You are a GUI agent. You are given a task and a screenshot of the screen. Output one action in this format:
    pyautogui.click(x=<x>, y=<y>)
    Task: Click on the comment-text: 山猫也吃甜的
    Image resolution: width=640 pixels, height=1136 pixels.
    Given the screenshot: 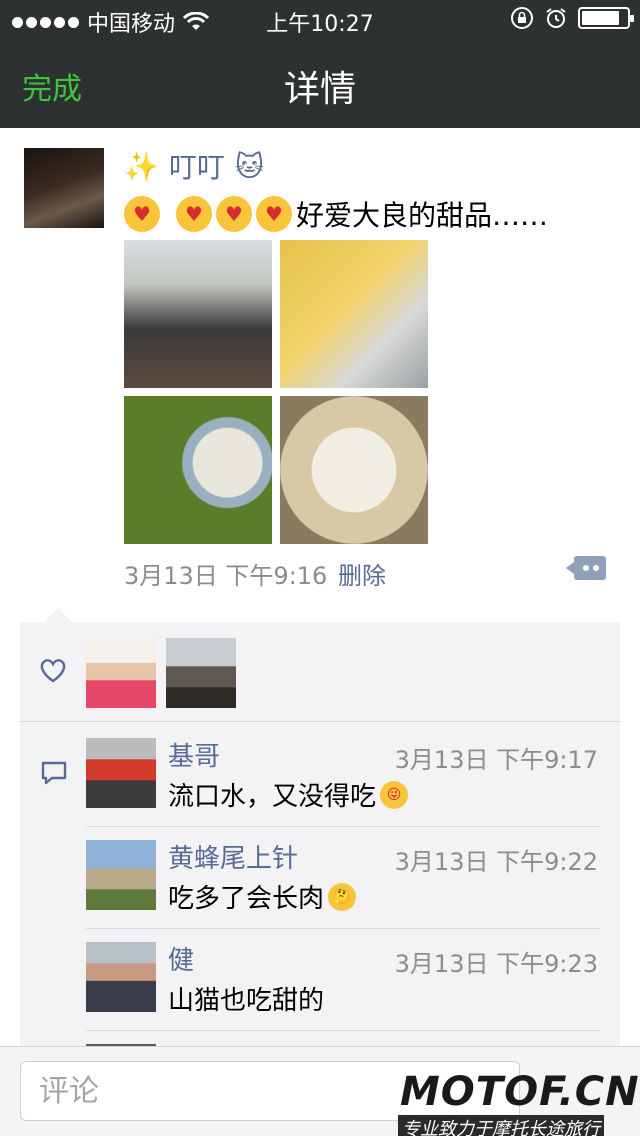 What is the action you would take?
    pyautogui.click(x=246, y=1001)
    